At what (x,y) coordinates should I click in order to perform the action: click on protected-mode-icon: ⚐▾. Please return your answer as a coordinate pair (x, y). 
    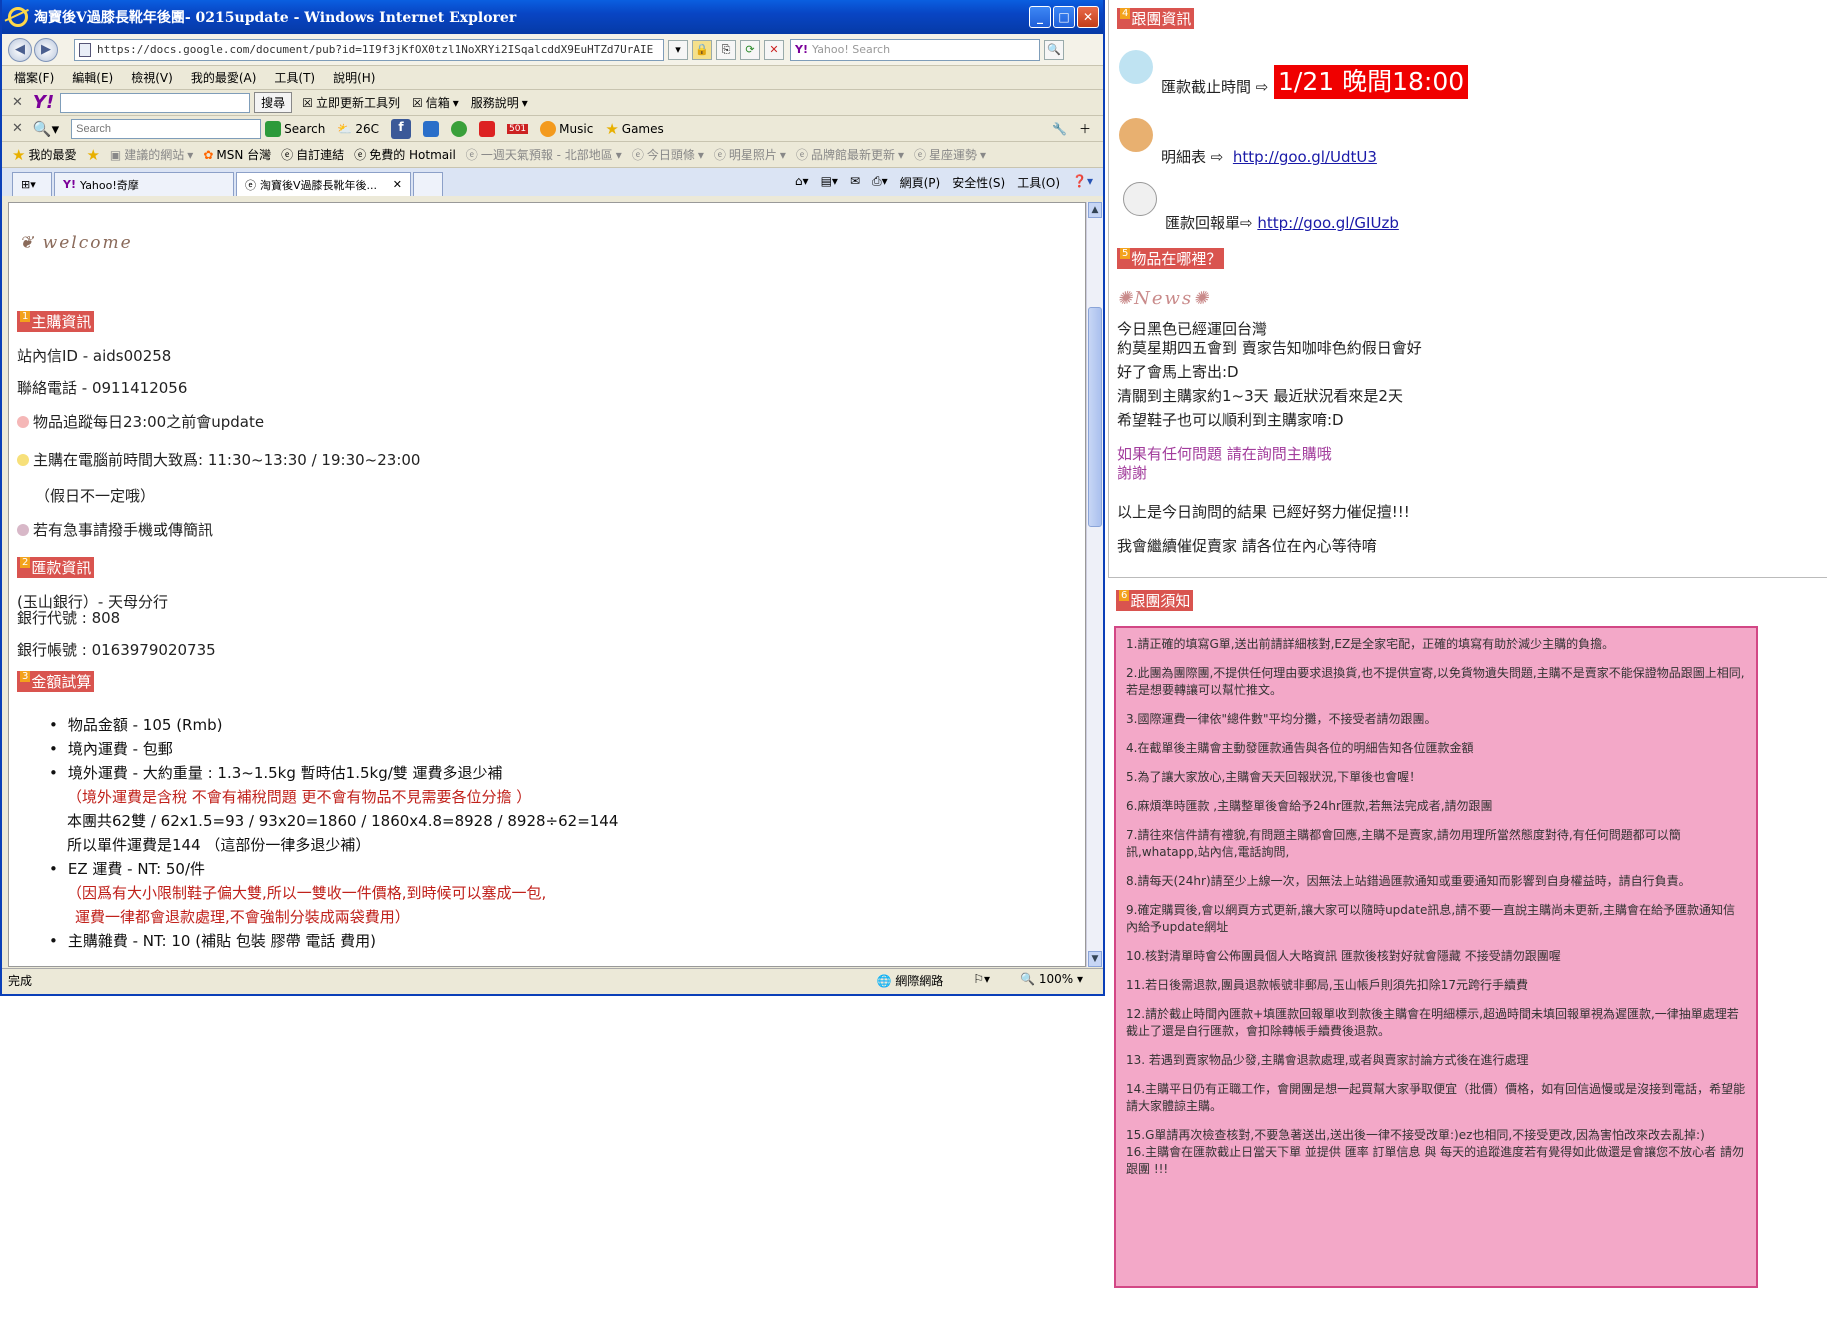
    Looking at the image, I should click on (981, 980).